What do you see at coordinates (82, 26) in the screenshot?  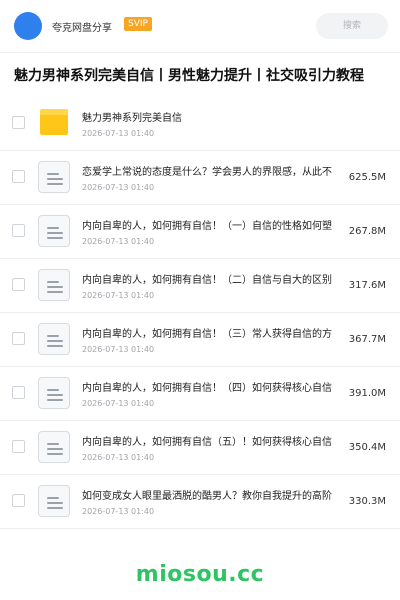 I see `user-name: 夸克网盘分享` at bounding box center [82, 26].